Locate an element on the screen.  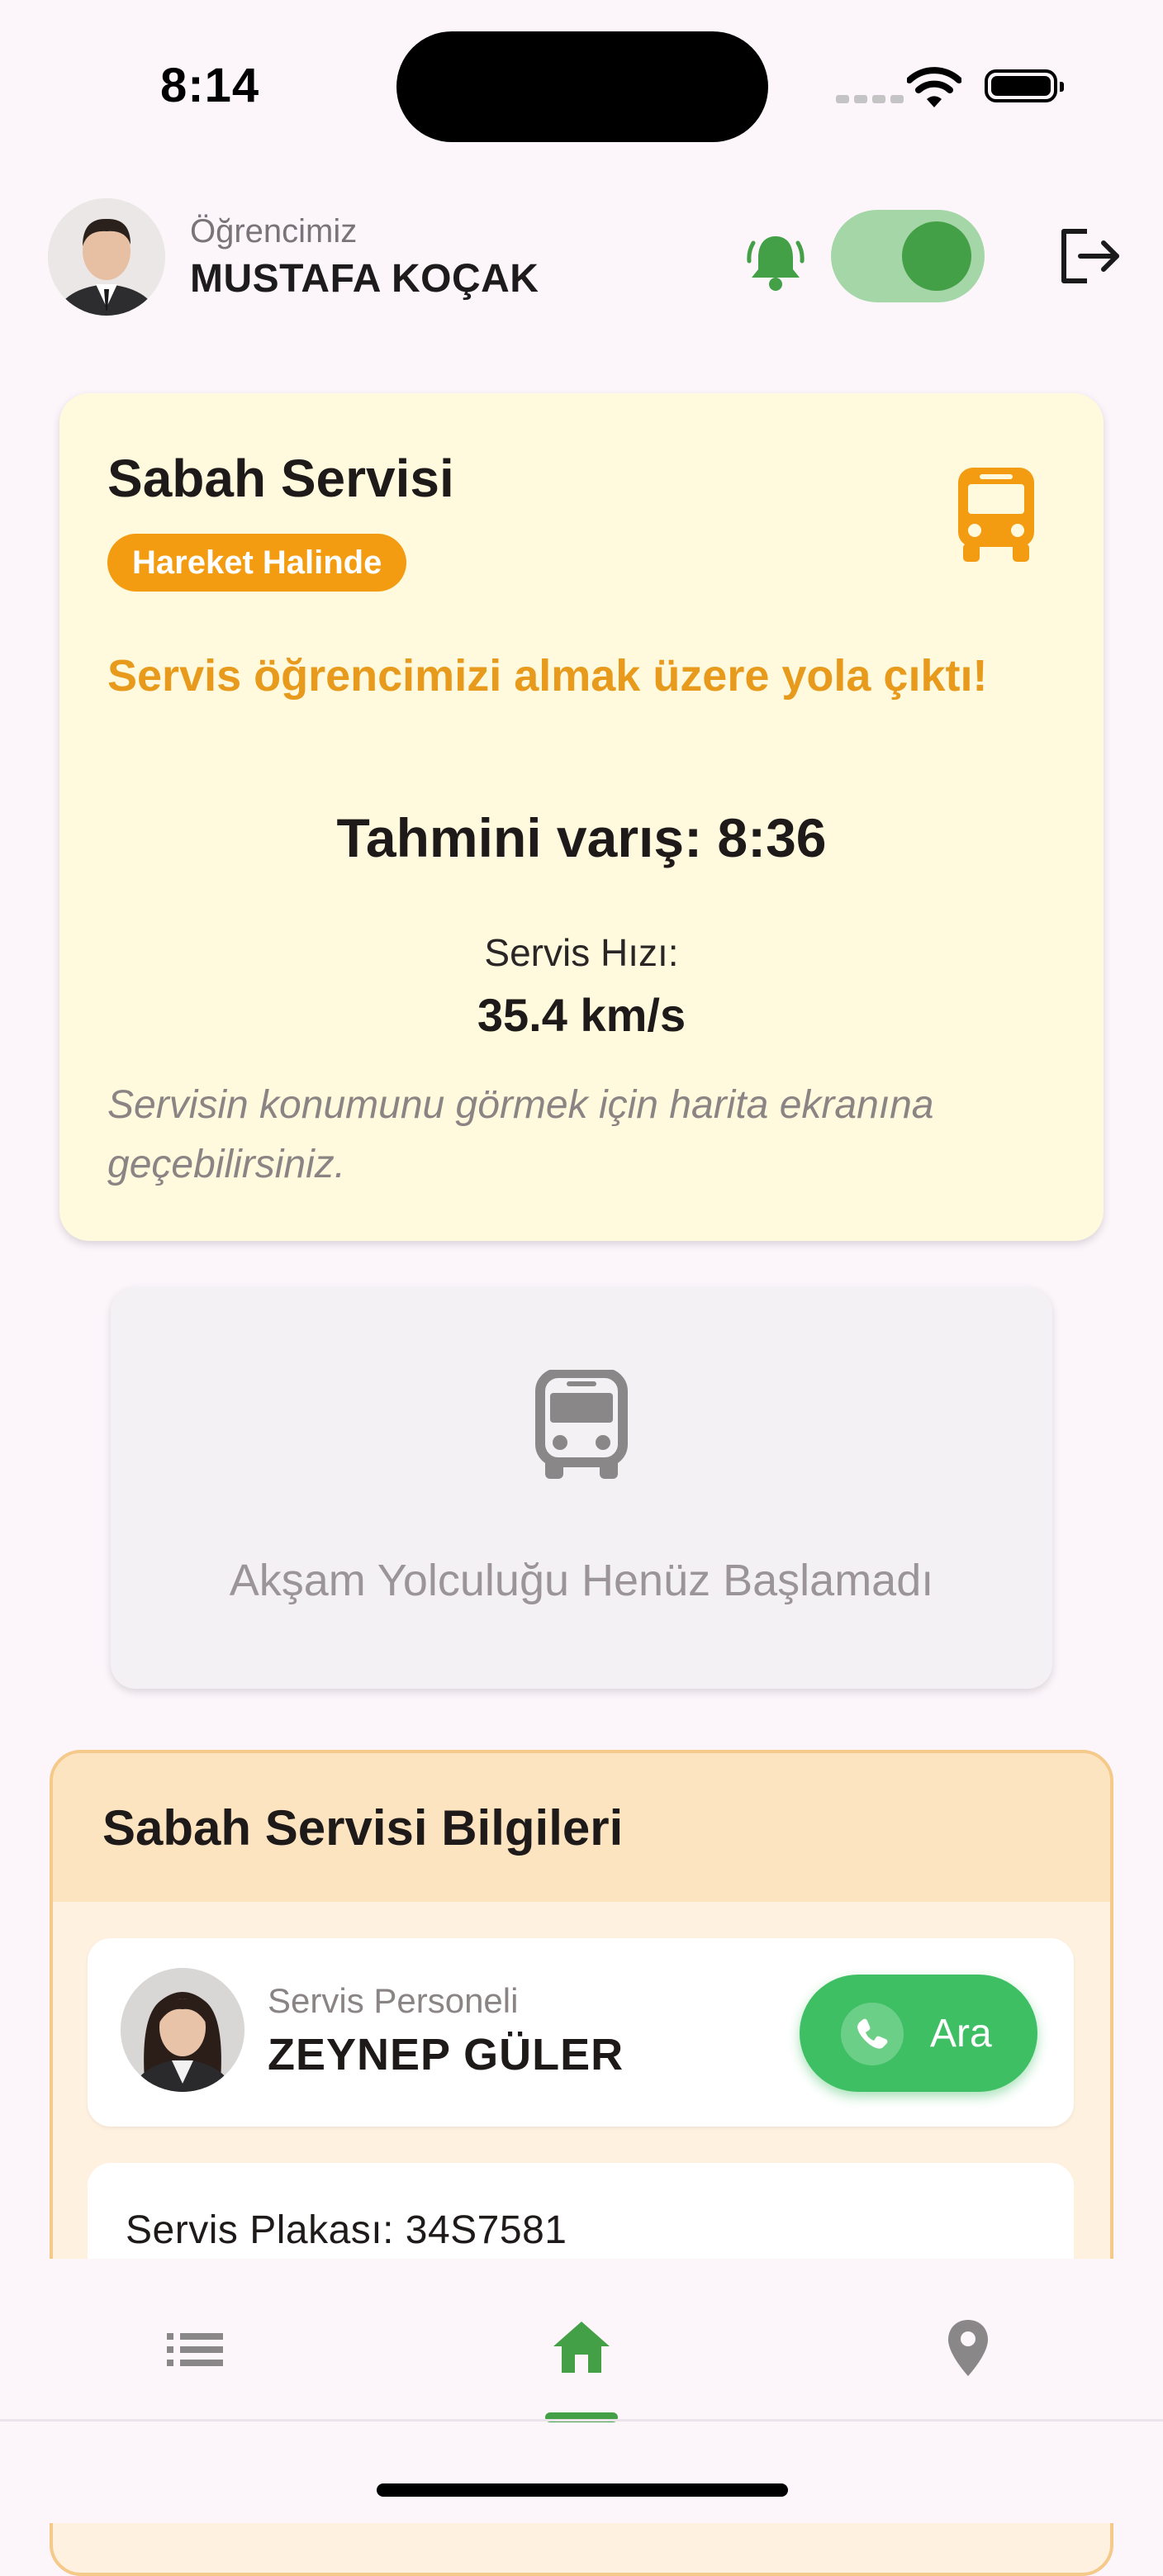
staff-name: ZEYNEP GÜLER is located at coordinates (446, 2054).